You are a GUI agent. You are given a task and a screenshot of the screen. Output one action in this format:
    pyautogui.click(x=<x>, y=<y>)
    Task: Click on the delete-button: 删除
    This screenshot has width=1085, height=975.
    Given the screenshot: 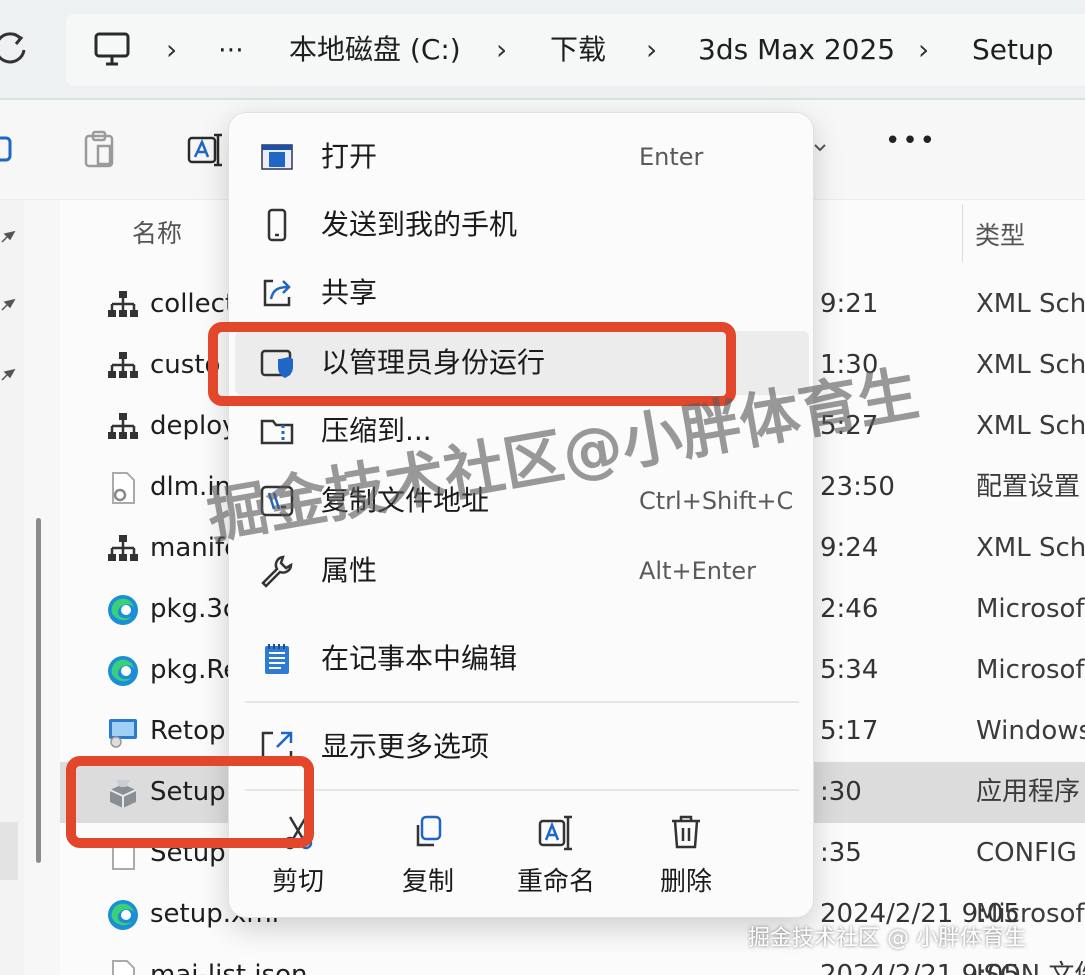 What is the action you would take?
    pyautogui.click(x=686, y=853)
    